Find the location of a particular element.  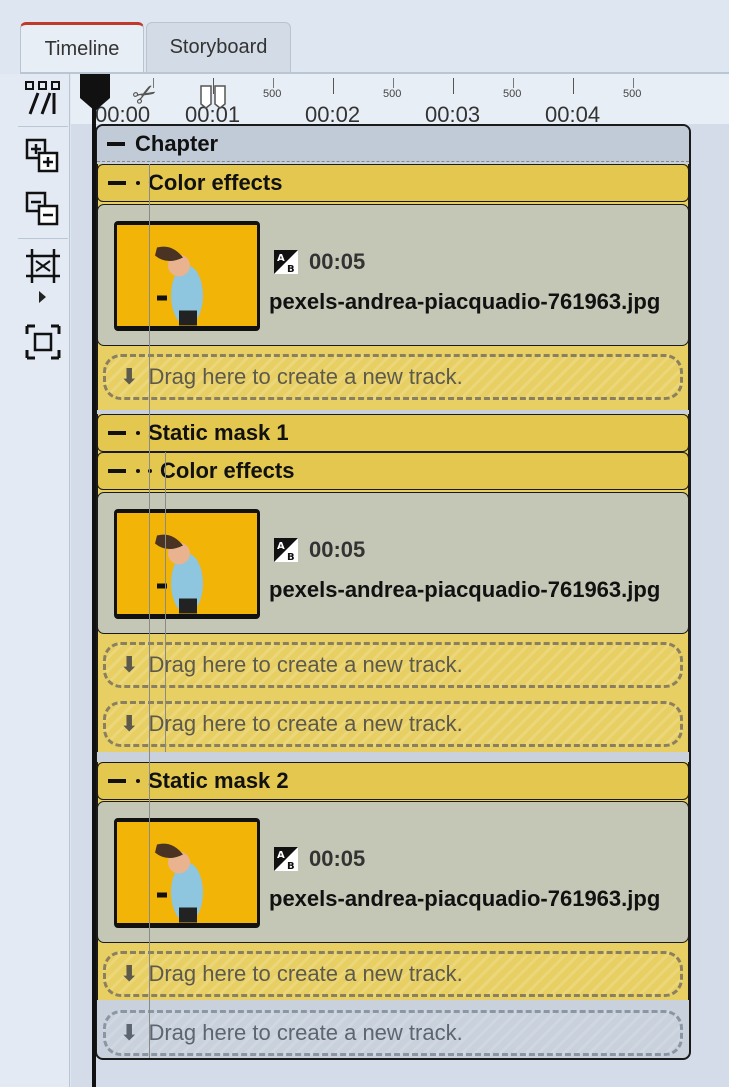

timeline-empty-area is located at coordinates (711, 605).